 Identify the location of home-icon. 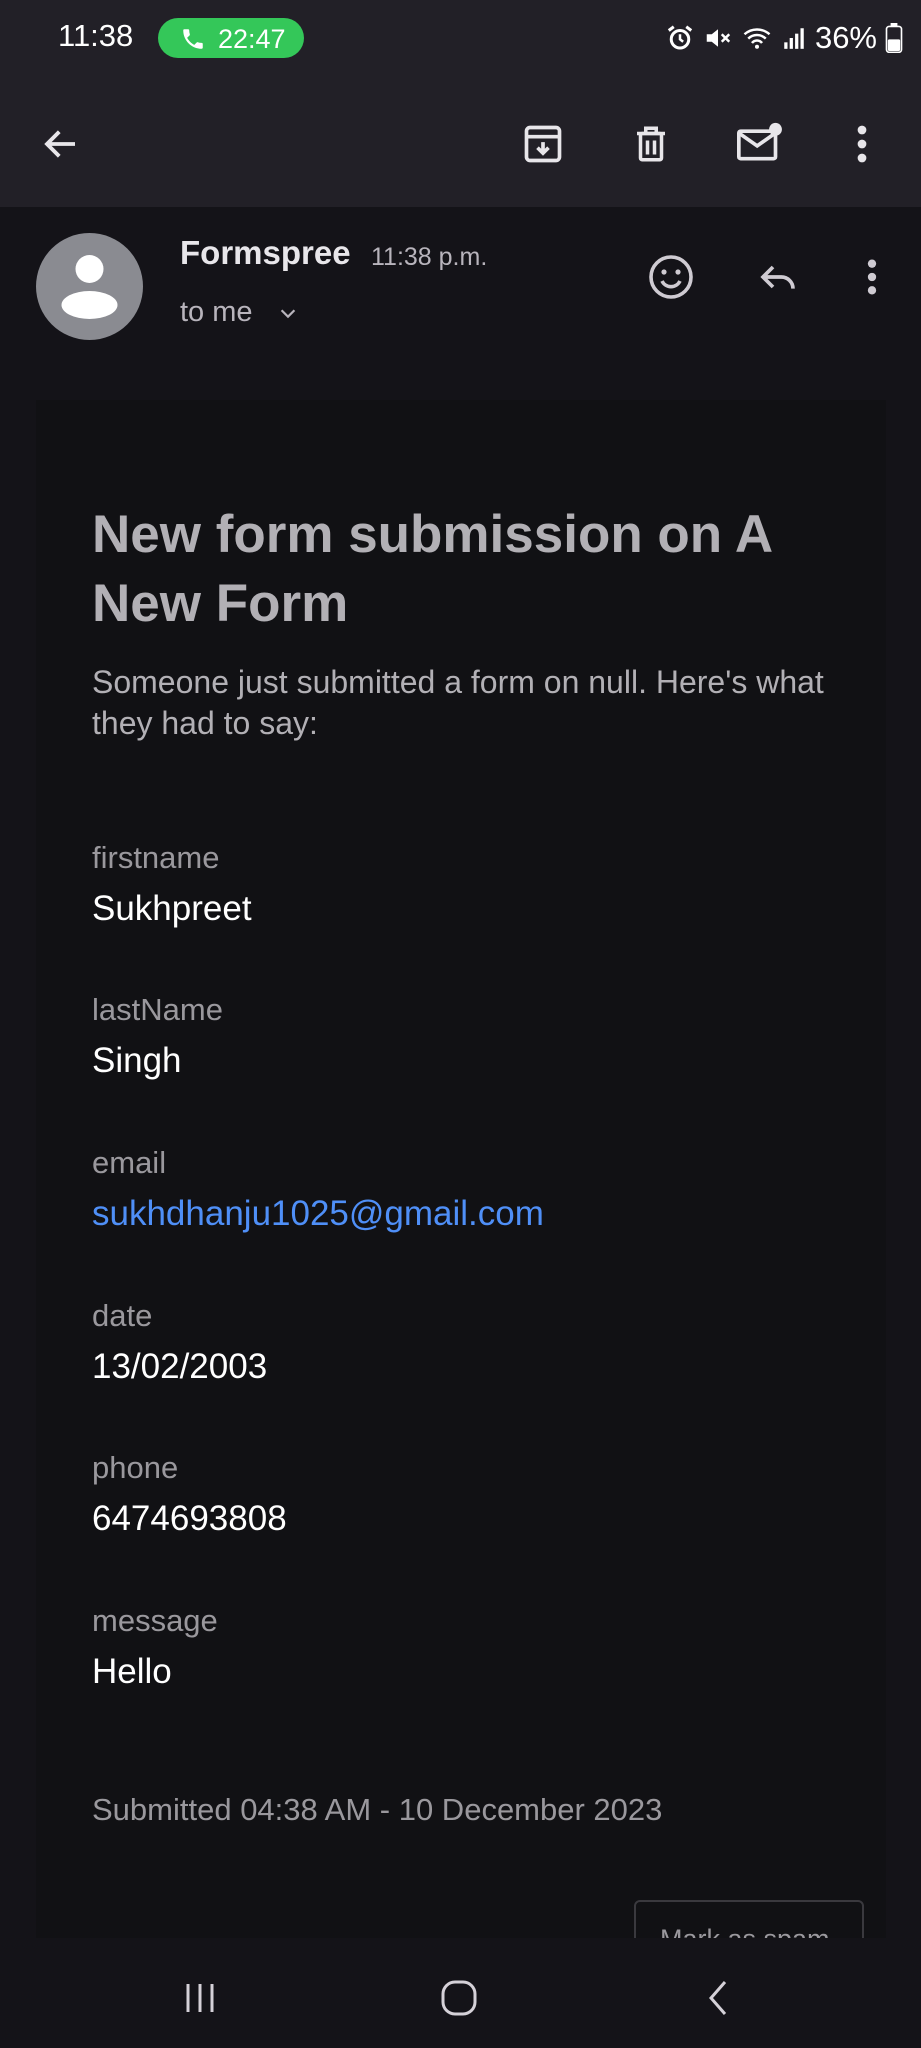
(459, 1998).